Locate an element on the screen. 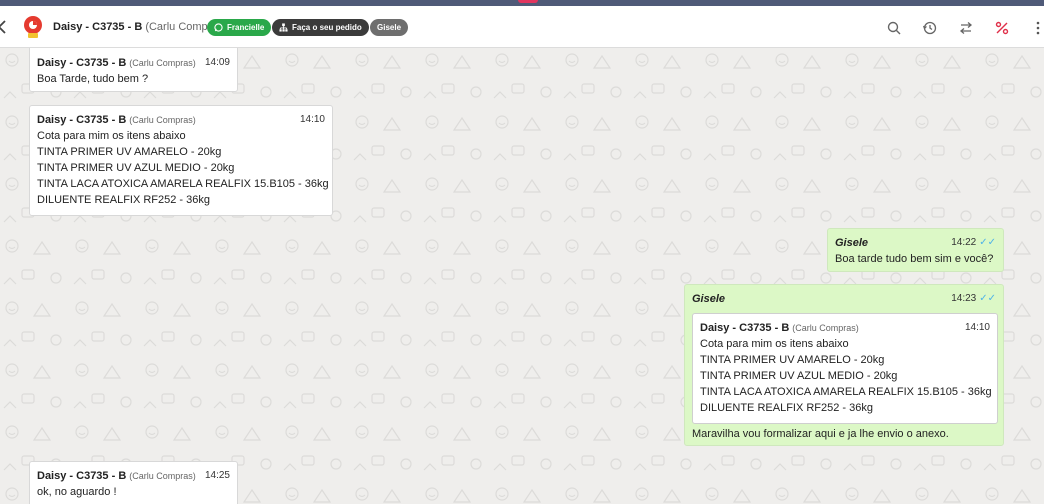 The image size is (1044, 504). message-time: 14:09 is located at coordinates (217, 62).